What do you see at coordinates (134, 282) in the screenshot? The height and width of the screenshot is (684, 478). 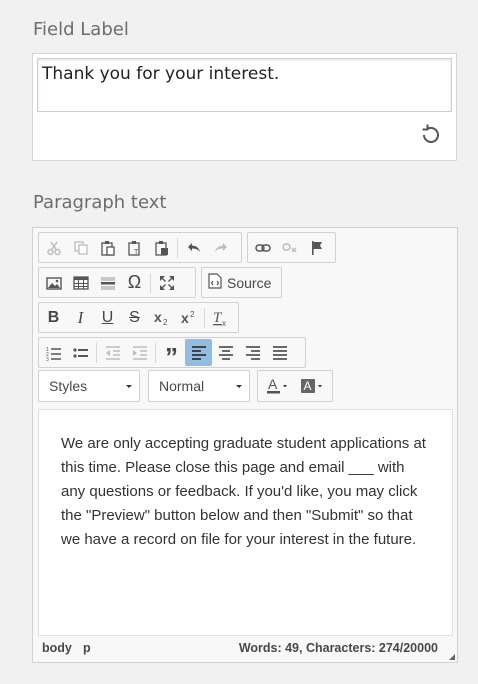 I see `special-character-icon: Ω` at bounding box center [134, 282].